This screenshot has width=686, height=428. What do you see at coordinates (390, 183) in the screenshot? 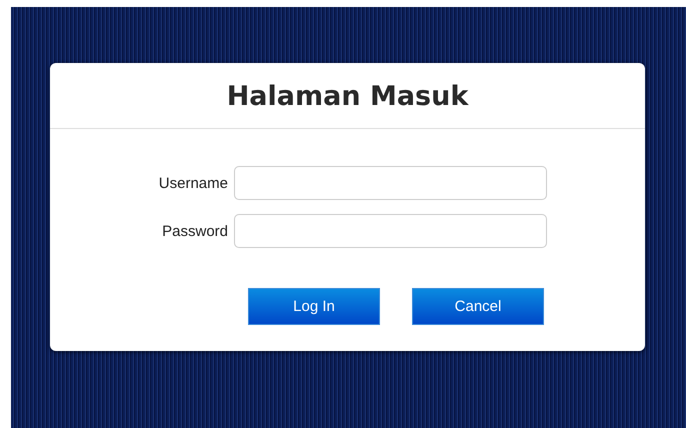
I see `username-field` at bounding box center [390, 183].